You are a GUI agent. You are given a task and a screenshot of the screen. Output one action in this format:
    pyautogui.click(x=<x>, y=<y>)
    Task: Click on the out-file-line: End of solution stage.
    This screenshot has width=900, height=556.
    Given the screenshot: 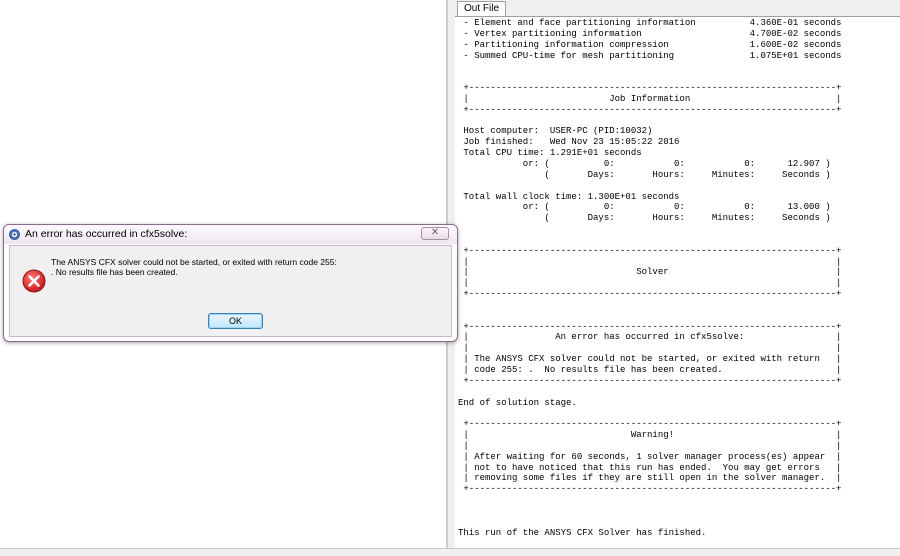 What is the action you would take?
    pyautogui.click(x=517, y=402)
    